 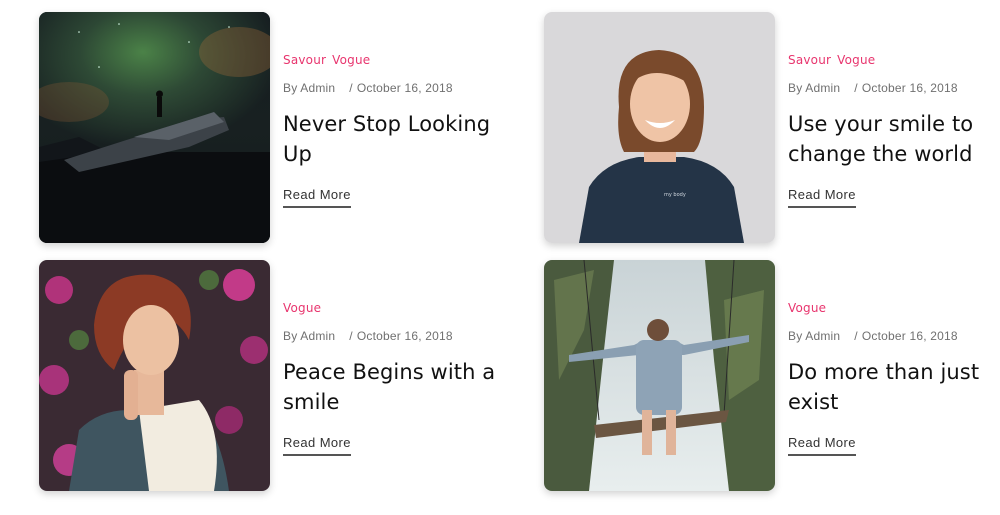 What do you see at coordinates (154, 375) in the screenshot?
I see `post-thumbnail-woman-flowers` at bounding box center [154, 375].